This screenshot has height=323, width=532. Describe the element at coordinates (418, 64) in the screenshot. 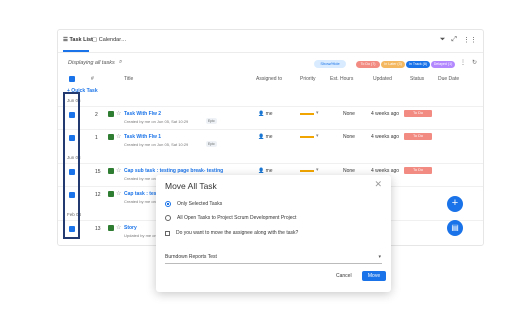

I see `status-pill-track: In Track (8)` at that location.